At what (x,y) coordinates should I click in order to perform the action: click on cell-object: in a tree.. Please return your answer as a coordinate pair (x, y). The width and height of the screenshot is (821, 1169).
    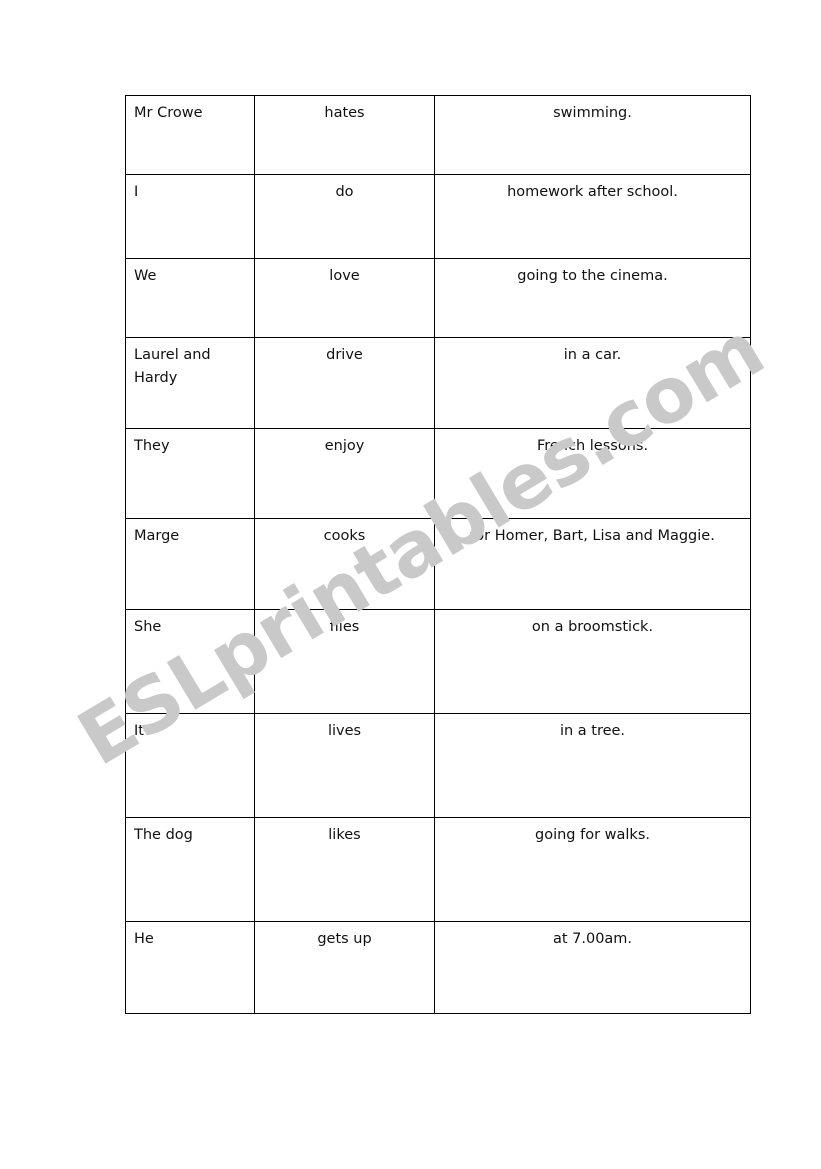
    Looking at the image, I should click on (592, 765).